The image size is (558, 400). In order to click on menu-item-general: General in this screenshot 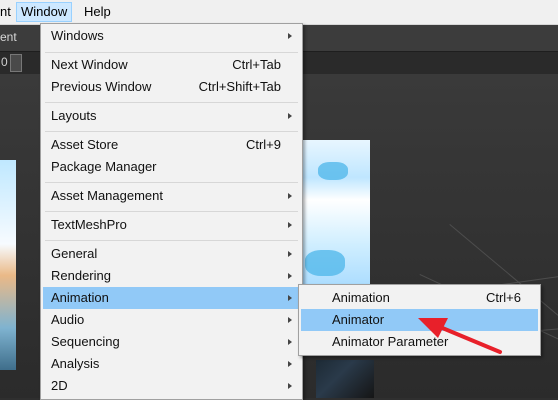, I will do `click(171, 254)`.